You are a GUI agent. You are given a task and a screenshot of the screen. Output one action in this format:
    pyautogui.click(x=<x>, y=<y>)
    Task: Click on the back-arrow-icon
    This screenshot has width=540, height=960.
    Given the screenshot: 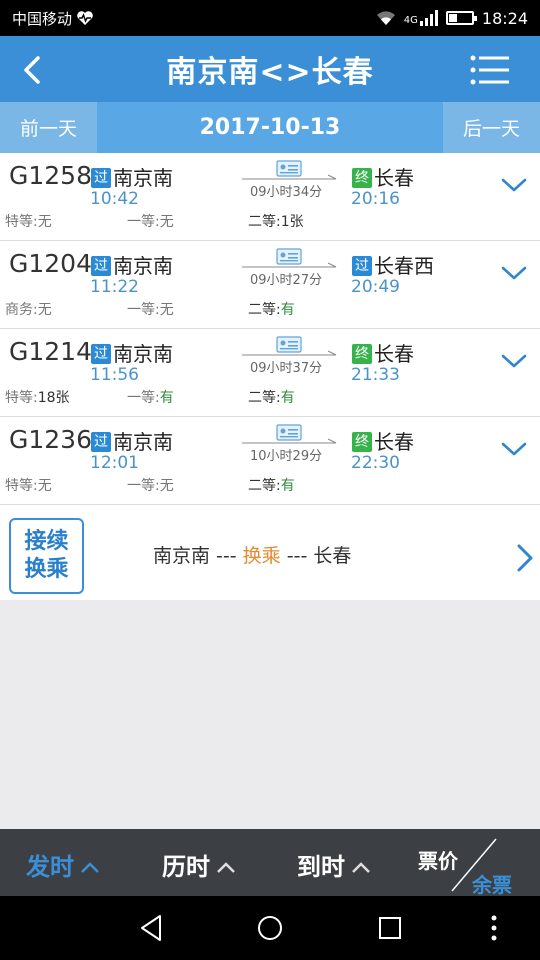 What is the action you would take?
    pyautogui.click(x=36, y=70)
    